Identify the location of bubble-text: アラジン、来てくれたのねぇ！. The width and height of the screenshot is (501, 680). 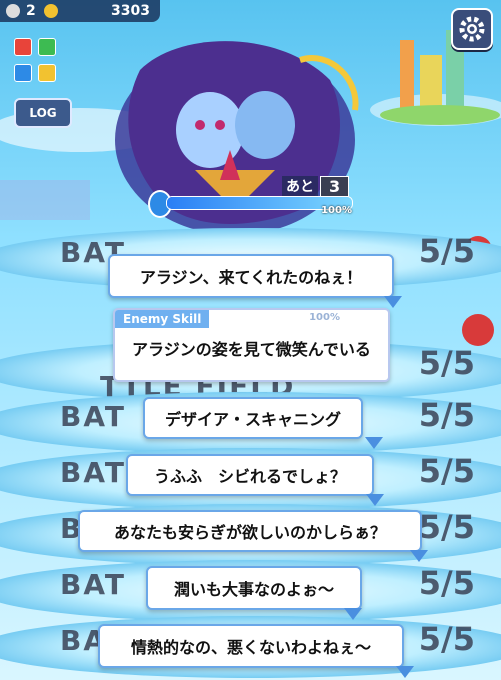
(251, 277).